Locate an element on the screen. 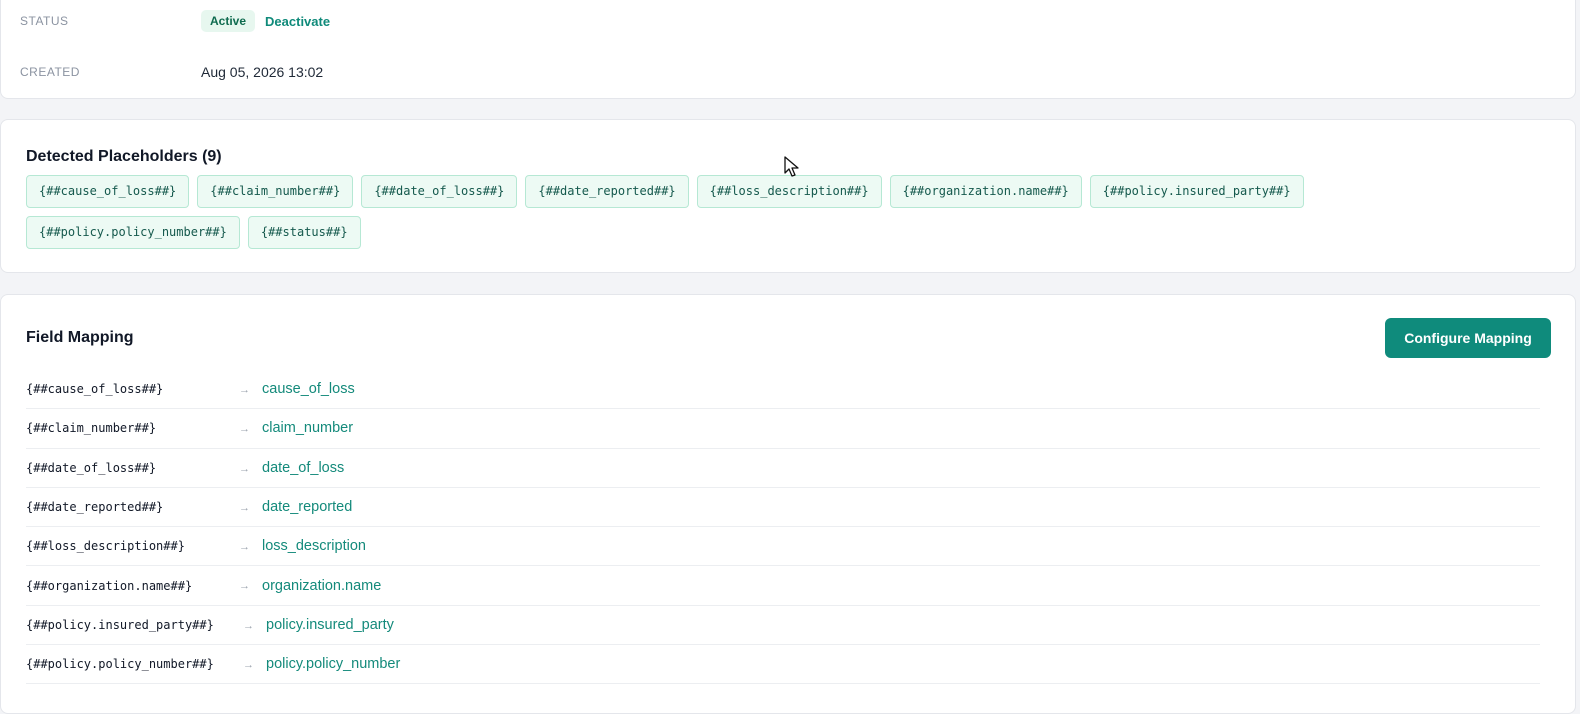 Image resolution: width=1580 pixels, height=714 pixels. mapping-field-link: policy.policy_number is located at coordinates (333, 664).